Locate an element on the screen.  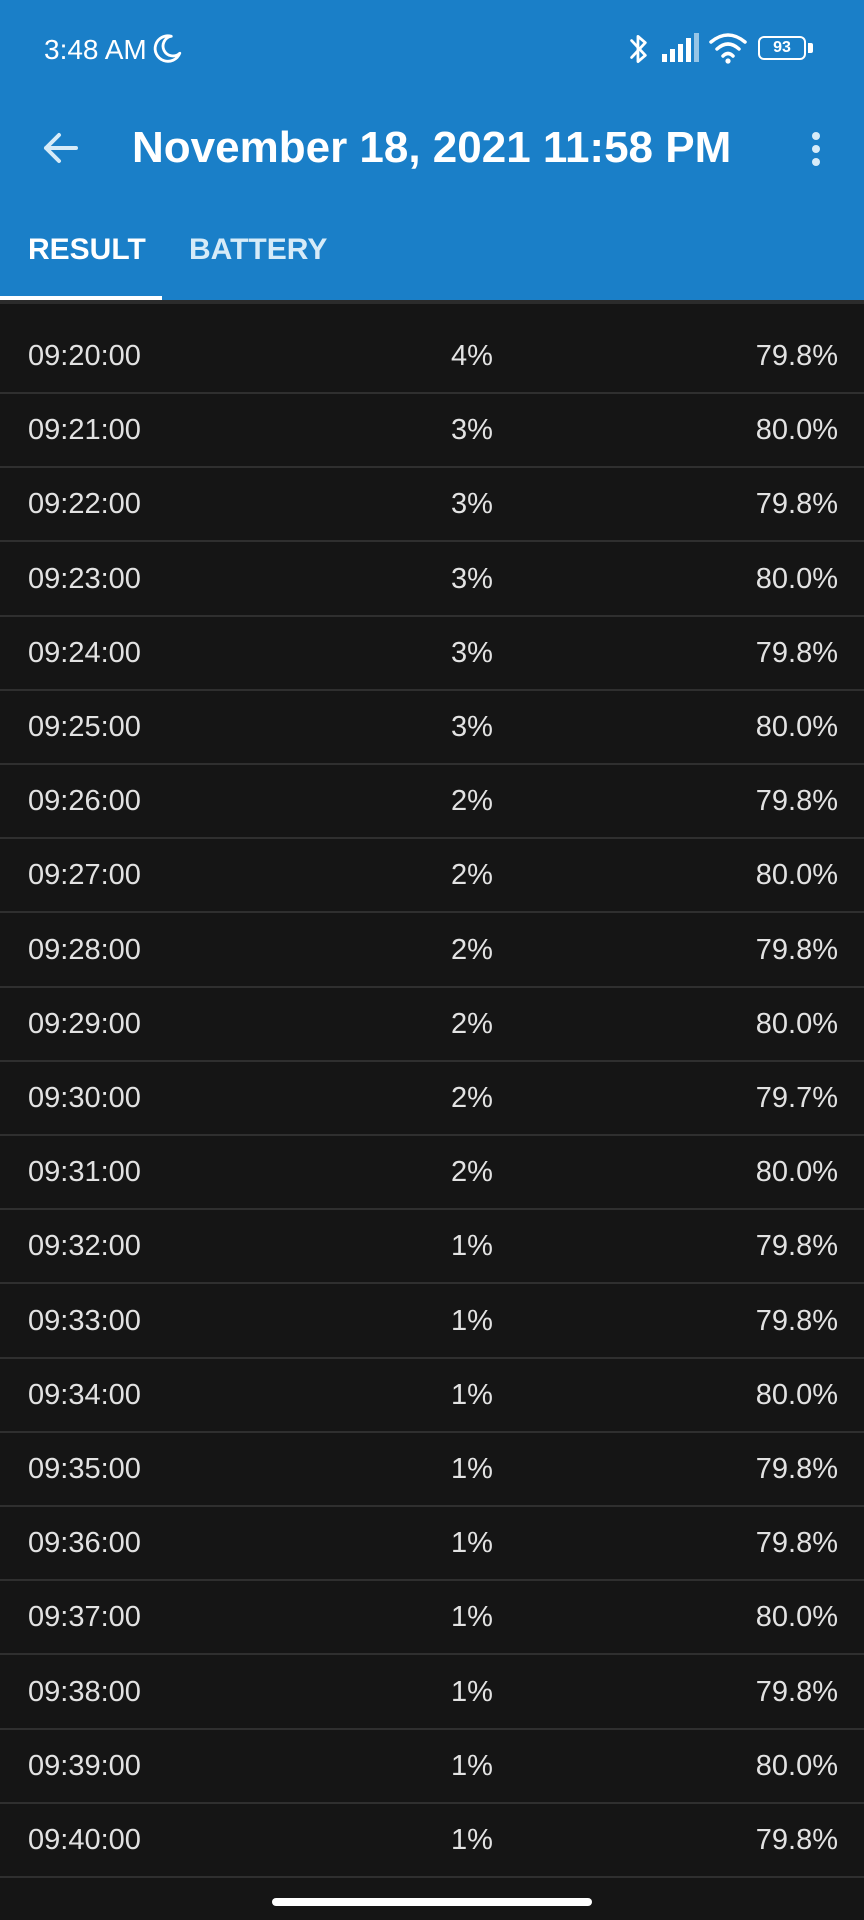
table-row: 09:21:00 3% 80.0% is located at coordinates (432, 431).